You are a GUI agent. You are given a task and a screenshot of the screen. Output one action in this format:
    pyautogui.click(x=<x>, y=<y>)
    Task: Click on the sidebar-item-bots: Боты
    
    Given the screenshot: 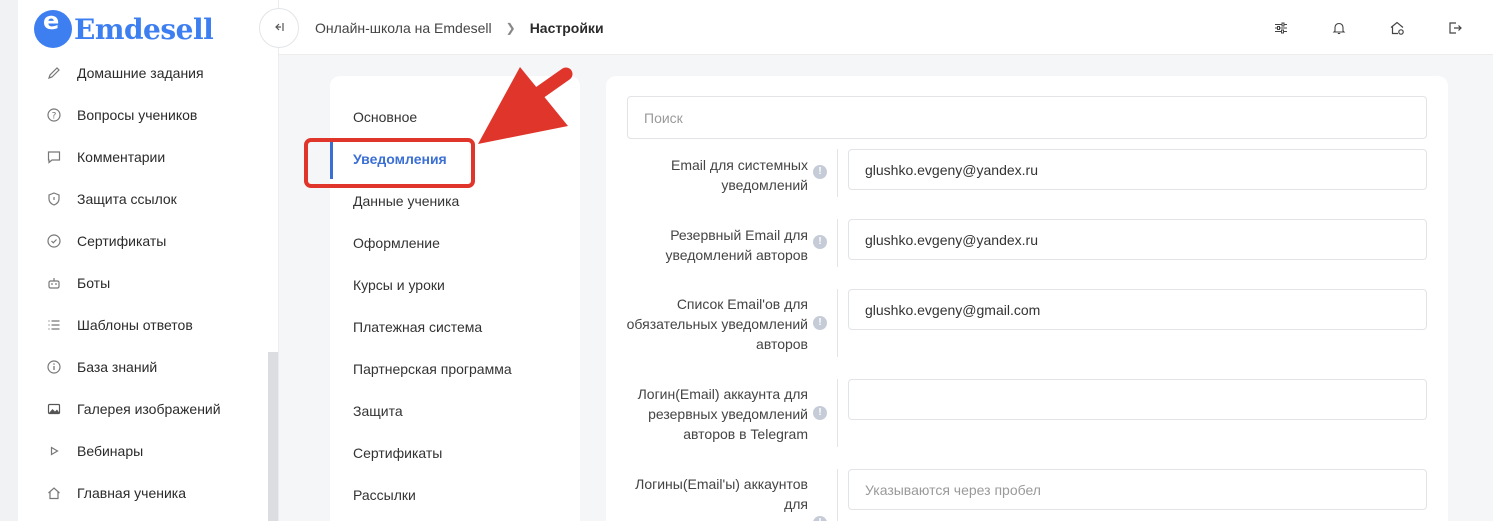 What is the action you would take?
    pyautogui.click(x=143, y=283)
    